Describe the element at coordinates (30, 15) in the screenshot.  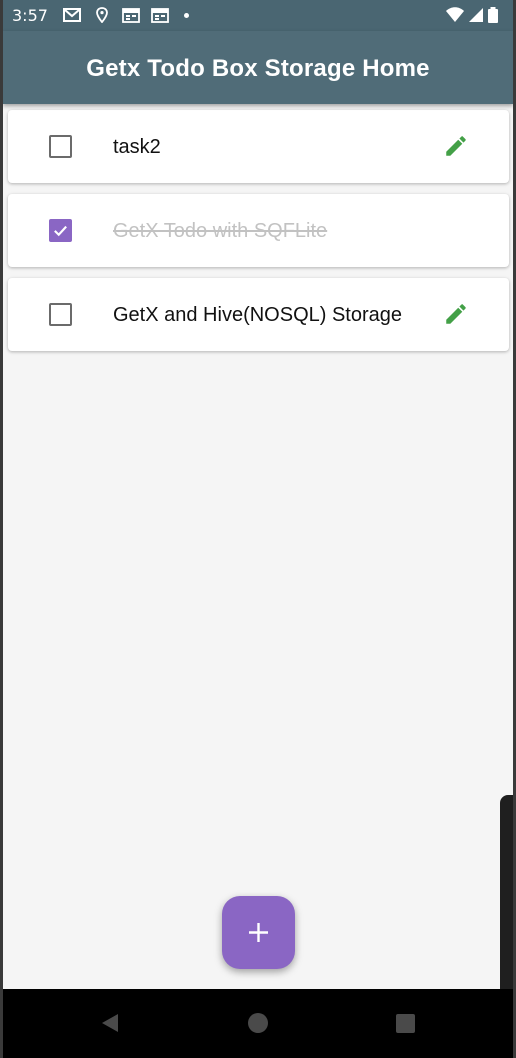
I see `status-time: 3:57` at that location.